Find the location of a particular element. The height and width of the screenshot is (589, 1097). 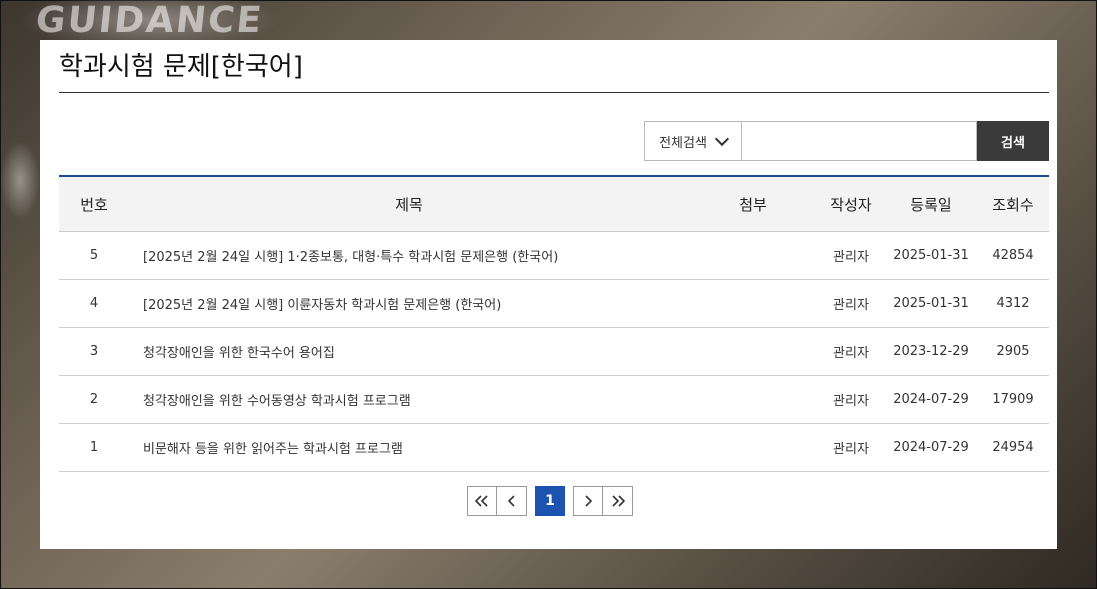

header-date: 등록일 is located at coordinates (931, 204).